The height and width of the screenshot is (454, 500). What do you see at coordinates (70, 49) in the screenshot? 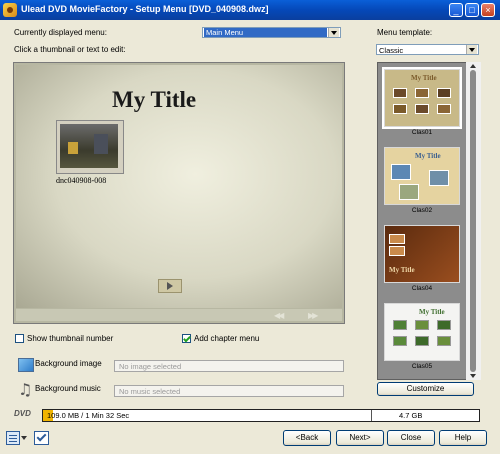
I see `edit-hint: Click a thumbnail or text to edit:` at bounding box center [70, 49].